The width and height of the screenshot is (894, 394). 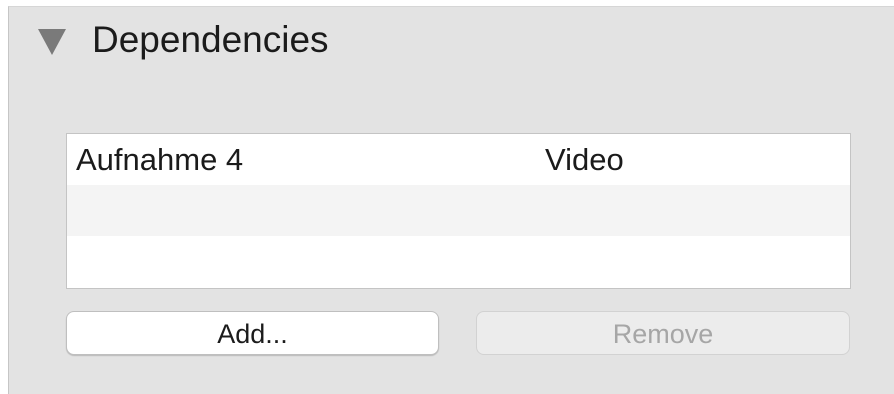 What do you see at coordinates (458, 159) in the screenshot?
I see `table-row: Aufnahme 4 Video` at bounding box center [458, 159].